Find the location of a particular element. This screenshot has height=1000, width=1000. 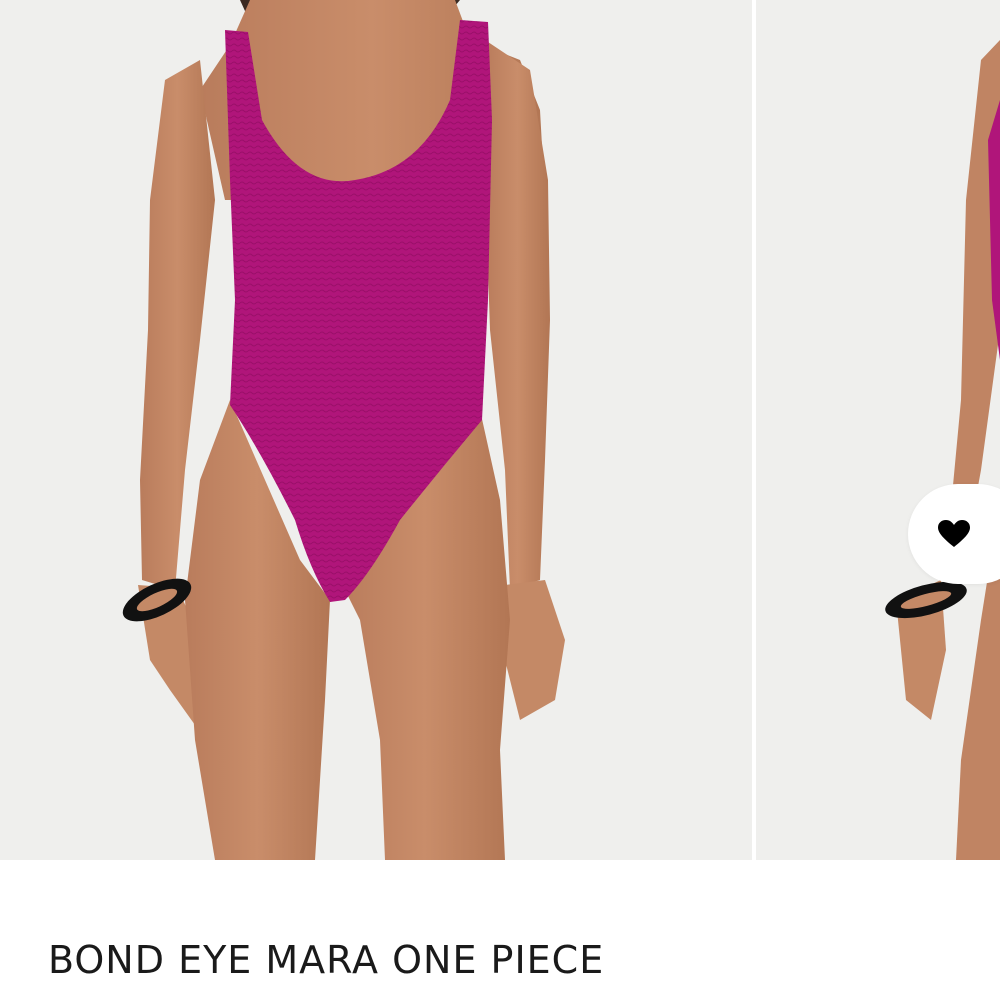

product-title: BOND EYE MARA ONE PIECE is located at coordinates (326, 960).